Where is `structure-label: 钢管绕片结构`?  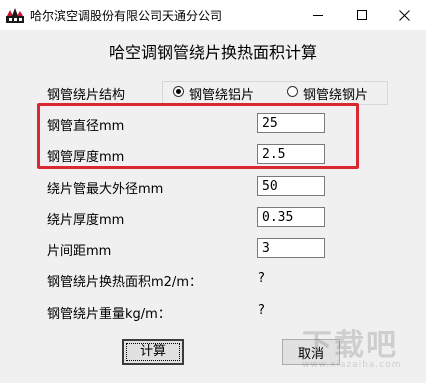 structure-label: 钢管绕片结构 is located at coordinates (86, 95).